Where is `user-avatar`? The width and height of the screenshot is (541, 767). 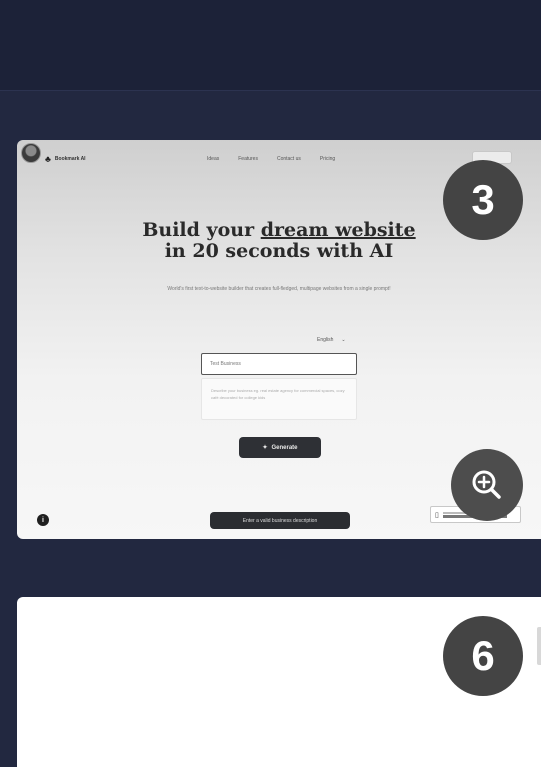
user-avatar is located at coordinates (31, 153).